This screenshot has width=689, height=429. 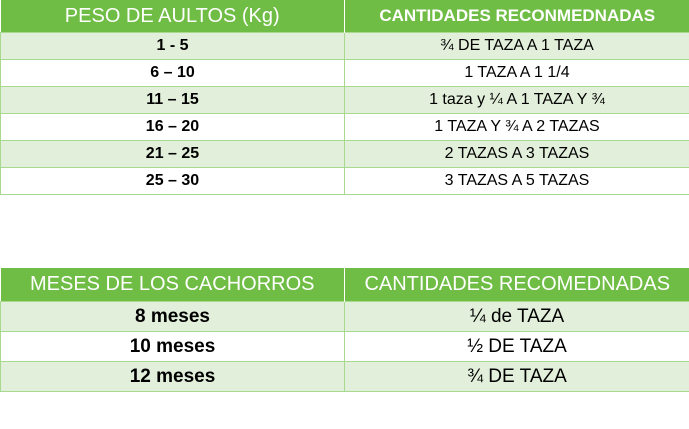 What do you see at coordinates (172, 154) in the screenshot?
I see `weight-range-cell: 21 – 25` at bounding box center [172, 154].